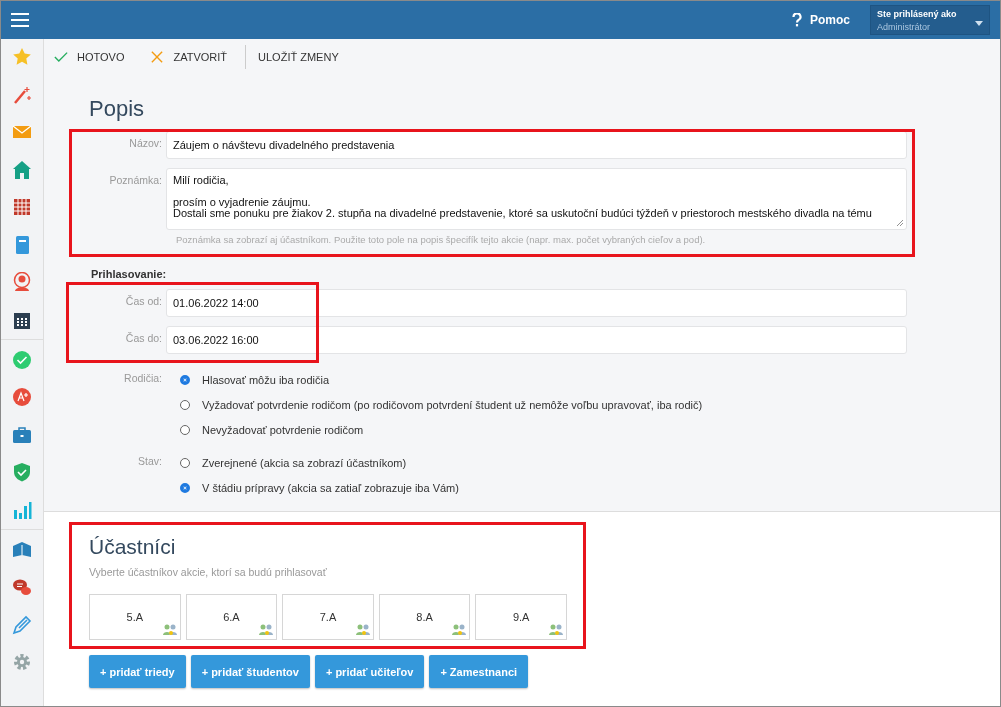 Image resolution: width=1001 pixels, height=707 pixels. Describe the element at coordinates (930, 20) in the screenshot. I see `user-dropdown: Ste prihlásený ako Administrátor` at that location.